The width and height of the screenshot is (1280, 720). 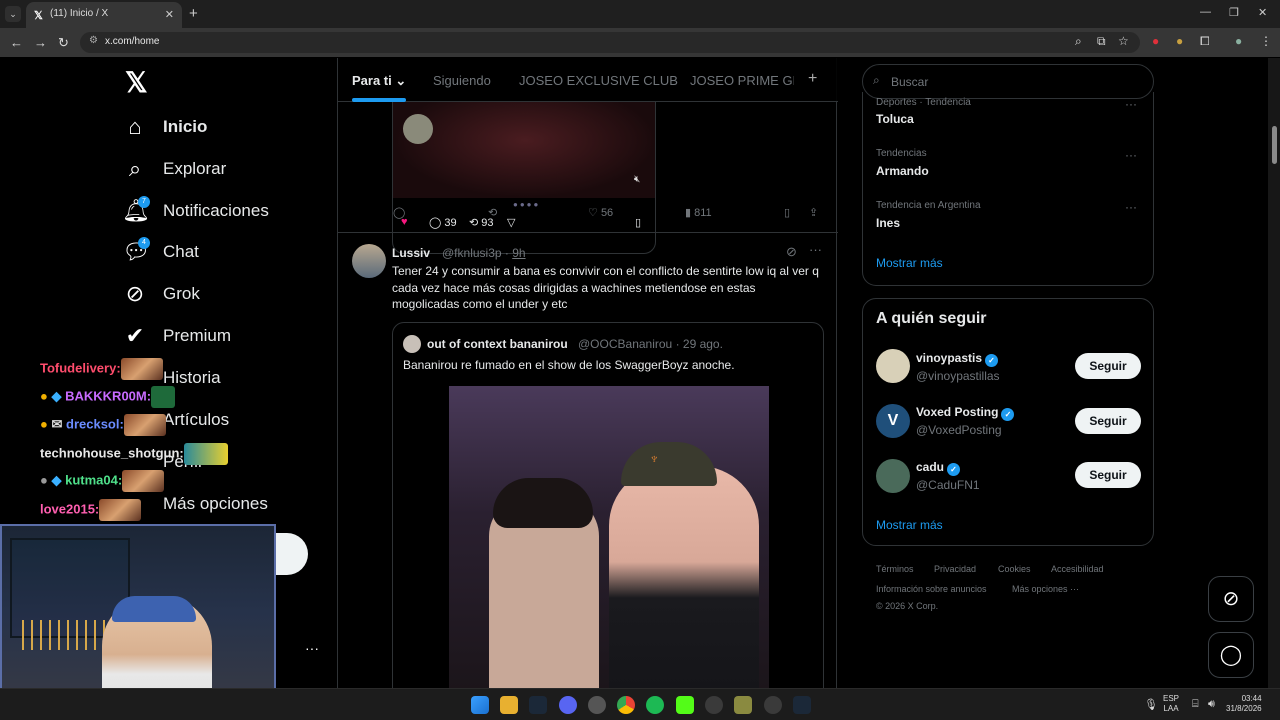 What do you see at coordinates (1205, 41) in the screenshot?
I see `extensions-icon: ⧠` at bounding box center [1205, 41].